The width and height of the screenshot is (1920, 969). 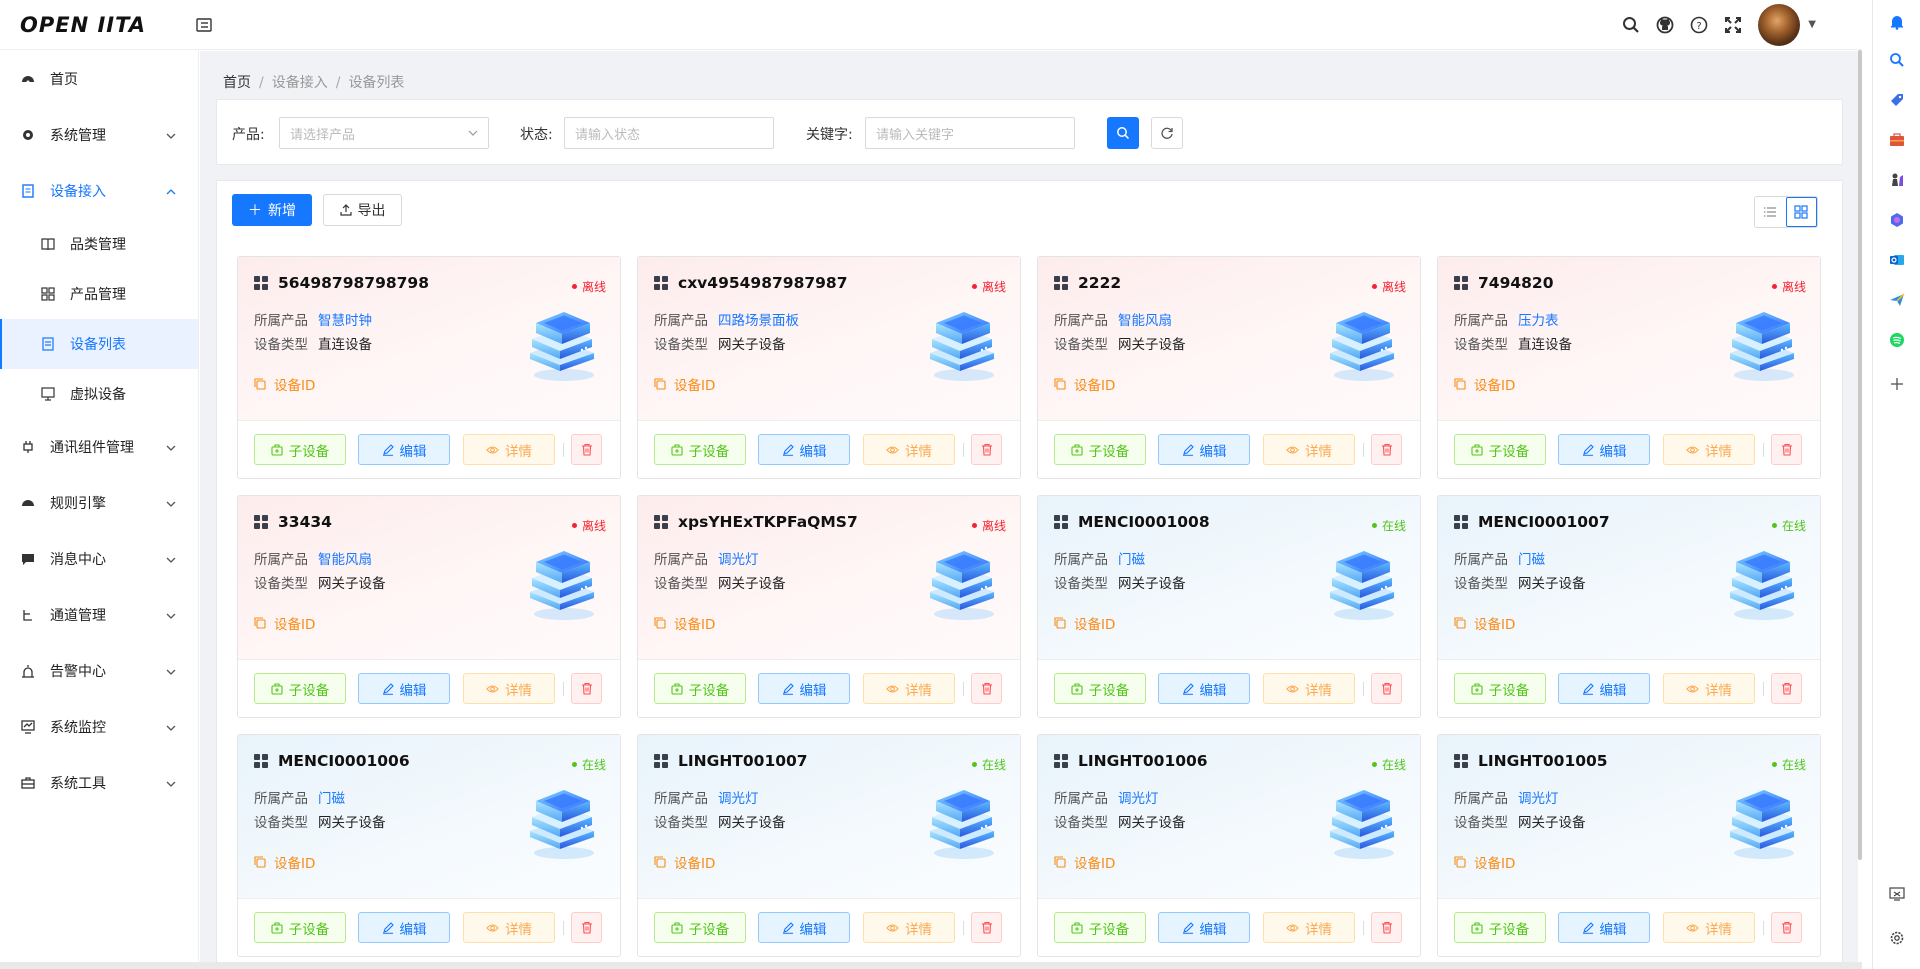 What do you see at coordinates (1812, 24) in the screenshot?
I see `chevron-down-icon: ▼` at bounding box center [1812, 24].